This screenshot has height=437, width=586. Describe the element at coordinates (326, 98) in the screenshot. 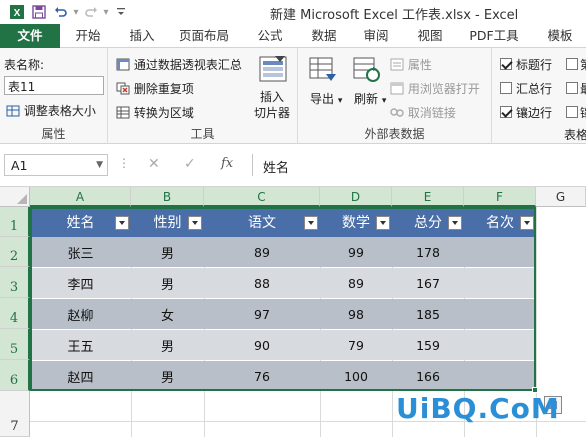

I see `export-label: 导出 ▾` at that location.